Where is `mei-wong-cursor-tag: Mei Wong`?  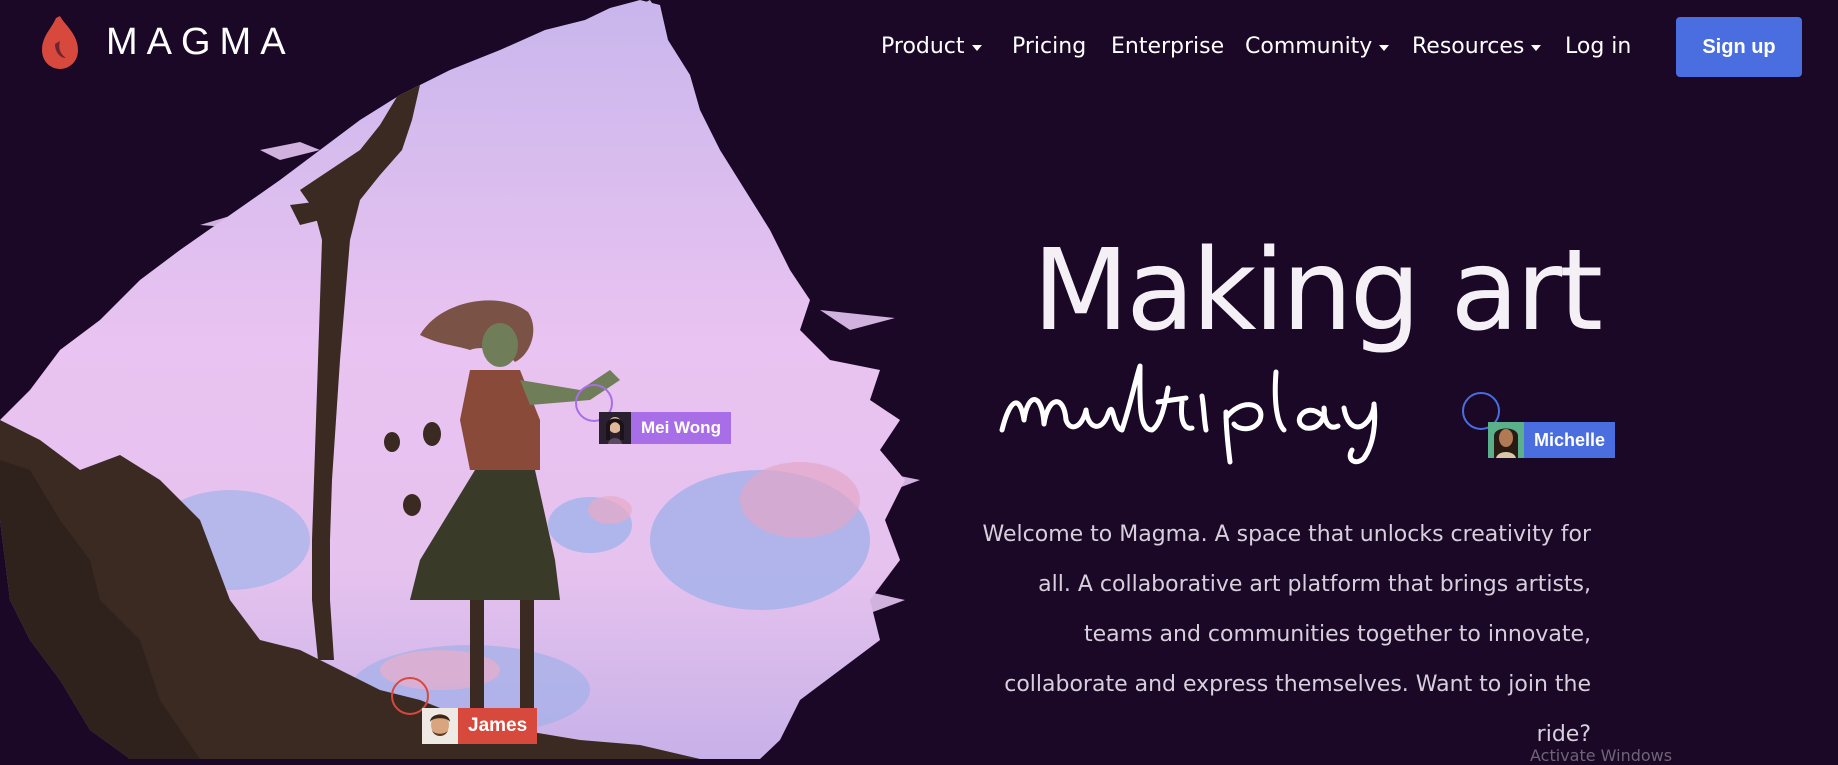
mei-wong-cursor-tag: Mei Wong is located at coordinates (665, 428).